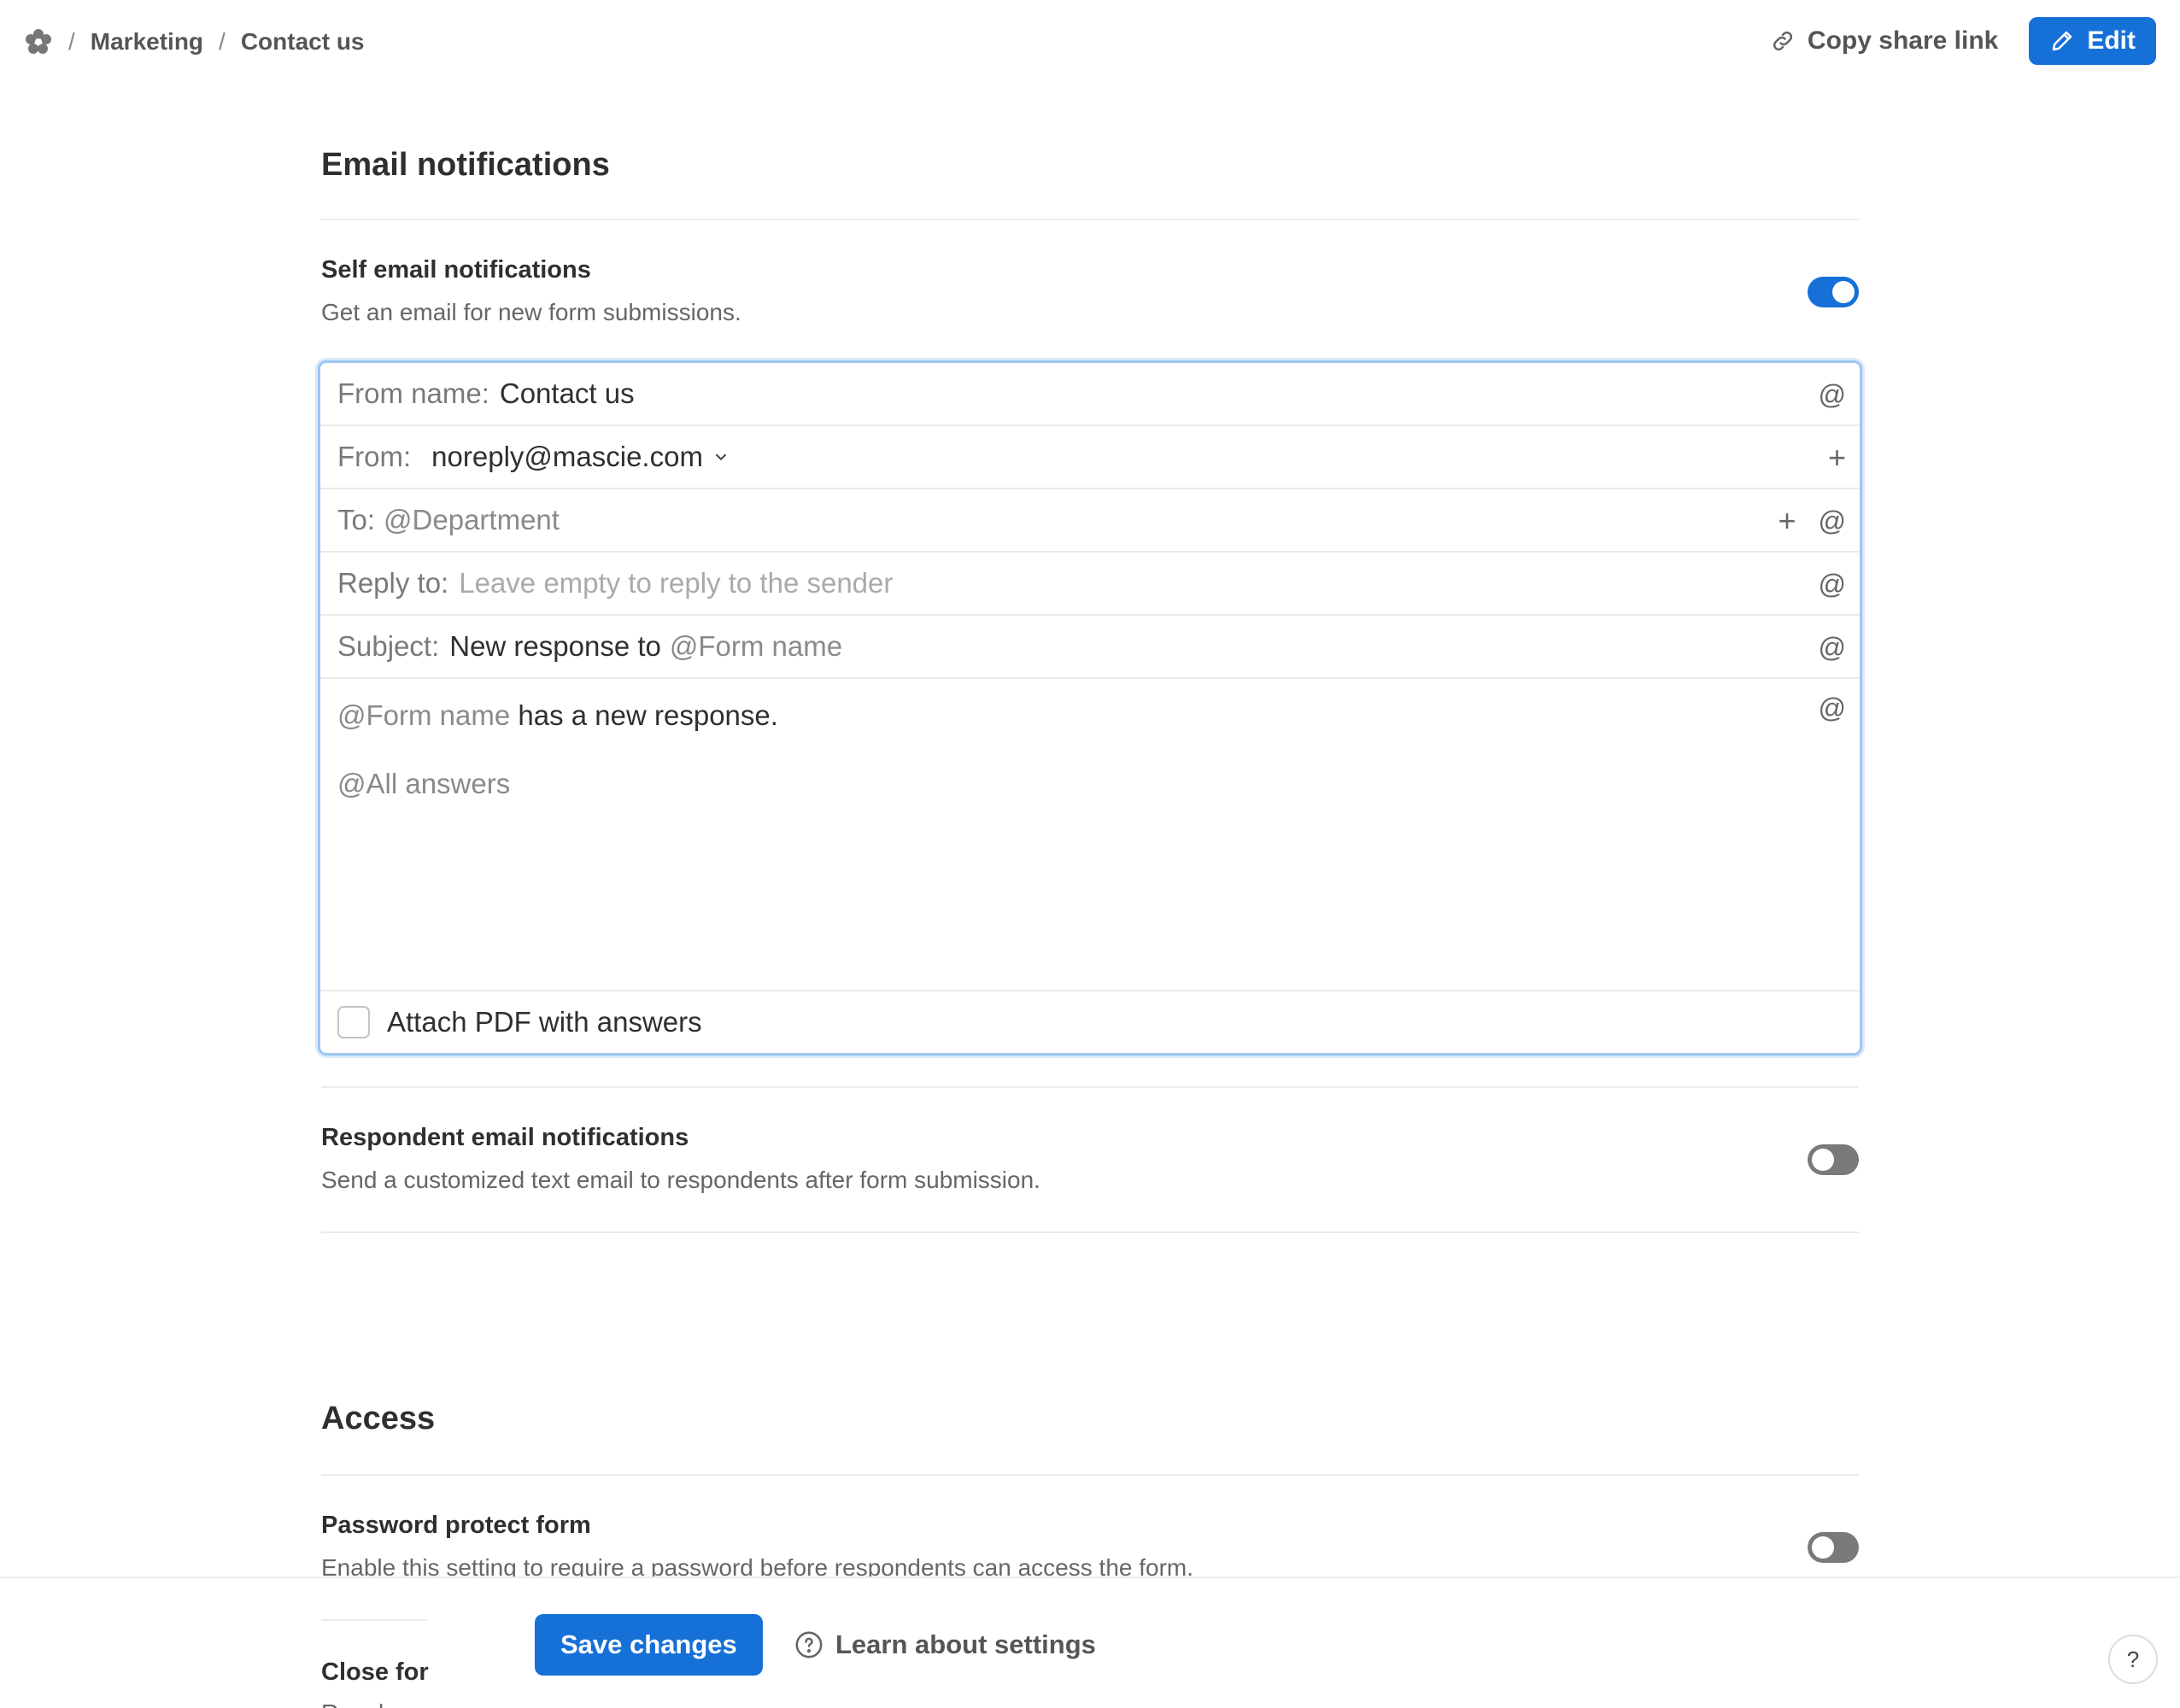 The image size is (2180, 1708). Describe the element at coordinates (423, 715) in the screenshot. I see `body-mention-form-name: @Form name` at that location.